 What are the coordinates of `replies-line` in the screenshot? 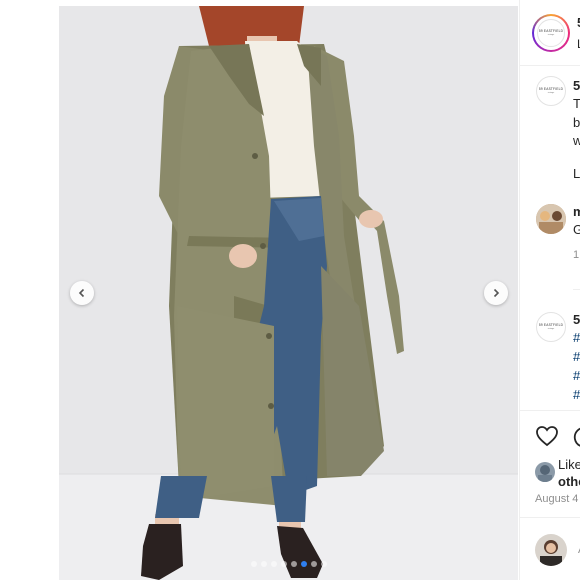 It's located at (576, 289).